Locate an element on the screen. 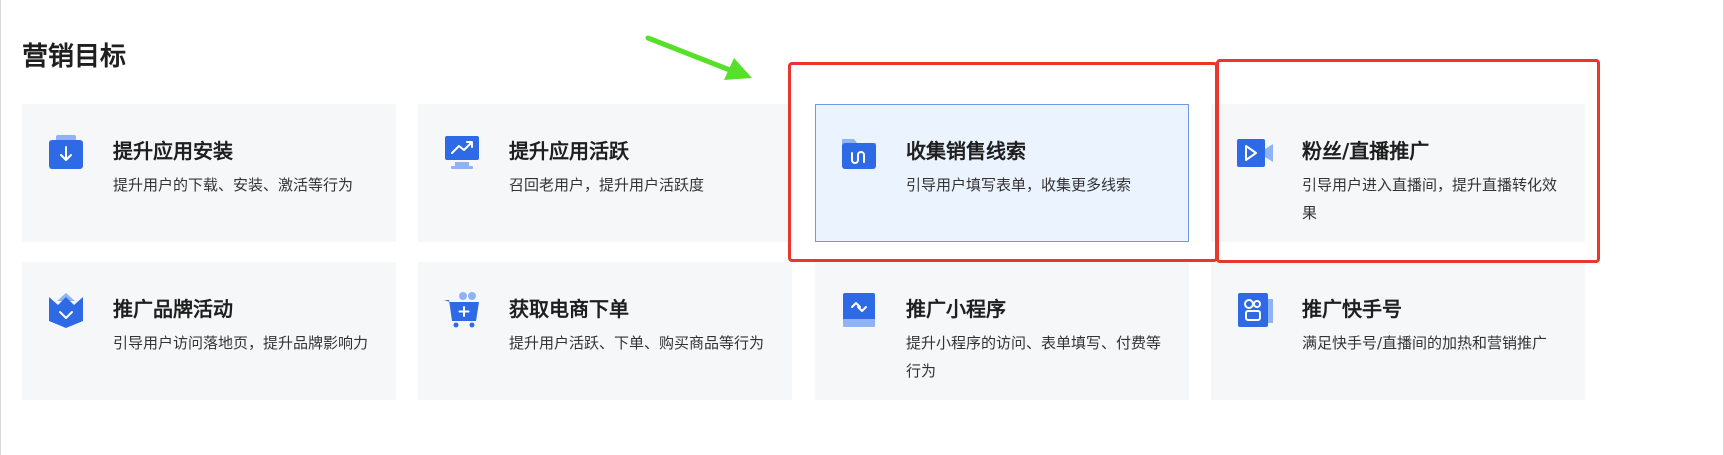 This screenshot has width=1724, height=455. card-description: 提升小程序的访问、表单填写、付费等行为 is located at coordinates (1034, 357).